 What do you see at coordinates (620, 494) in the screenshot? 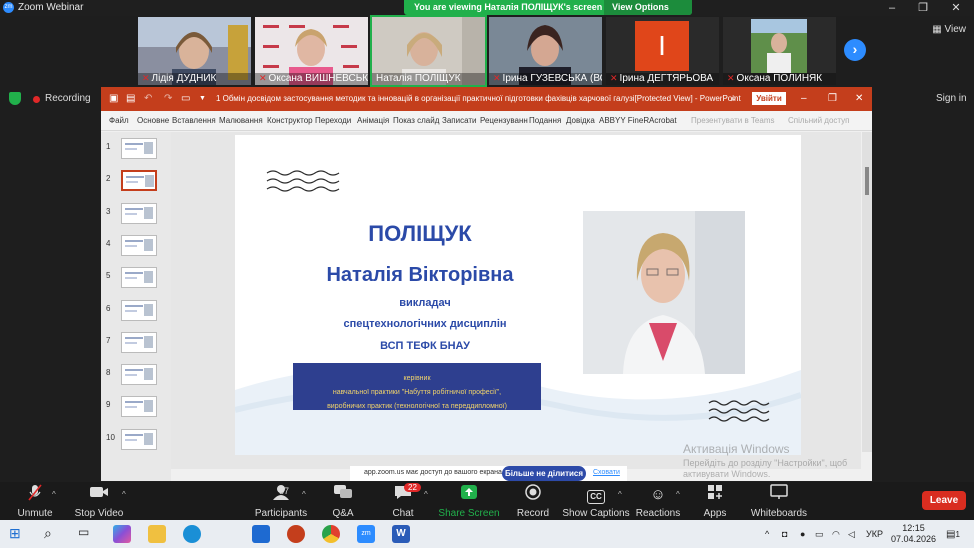
I see `captions-options-caret: ^` at bounding box center [620, 494].